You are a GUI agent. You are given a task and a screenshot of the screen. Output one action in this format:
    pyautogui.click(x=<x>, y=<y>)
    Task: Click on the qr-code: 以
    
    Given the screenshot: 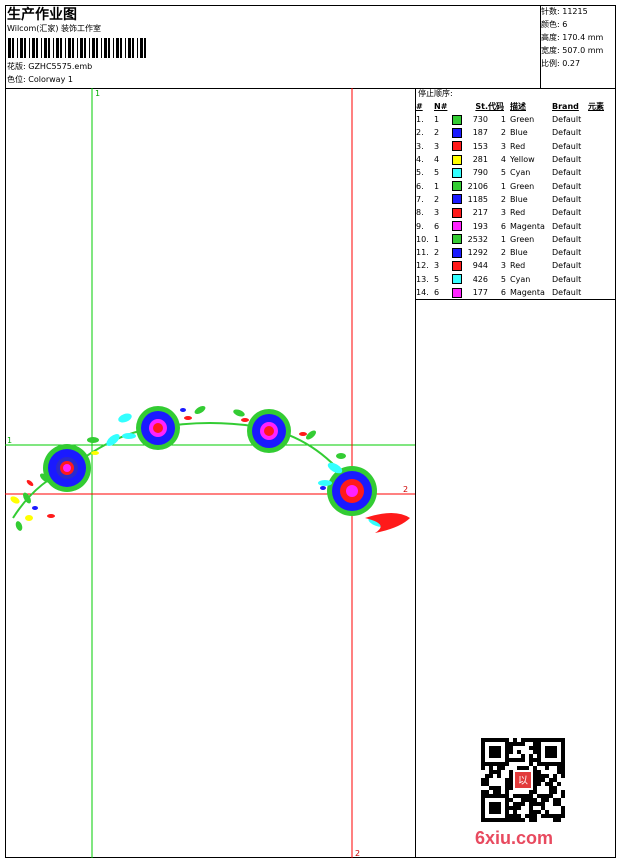 What is the action you would take?
    pyautogui.click(x=523, y=780)
    